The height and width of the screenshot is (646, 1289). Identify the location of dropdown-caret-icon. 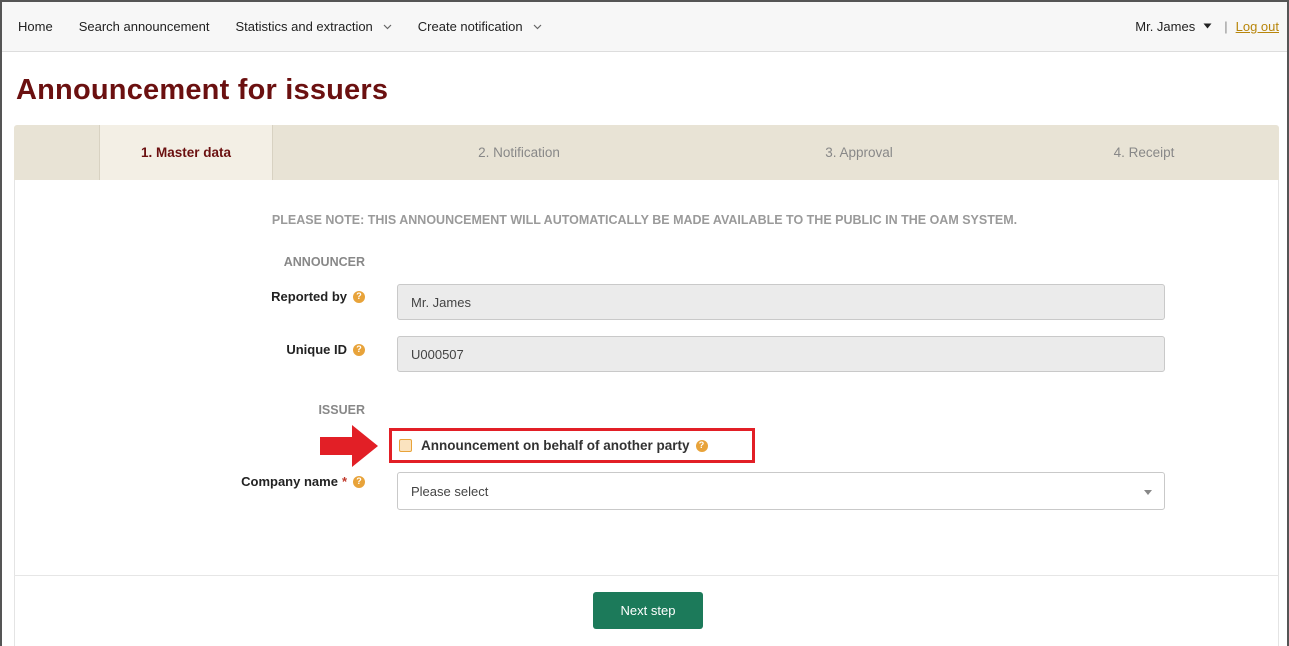
(1148, 492).